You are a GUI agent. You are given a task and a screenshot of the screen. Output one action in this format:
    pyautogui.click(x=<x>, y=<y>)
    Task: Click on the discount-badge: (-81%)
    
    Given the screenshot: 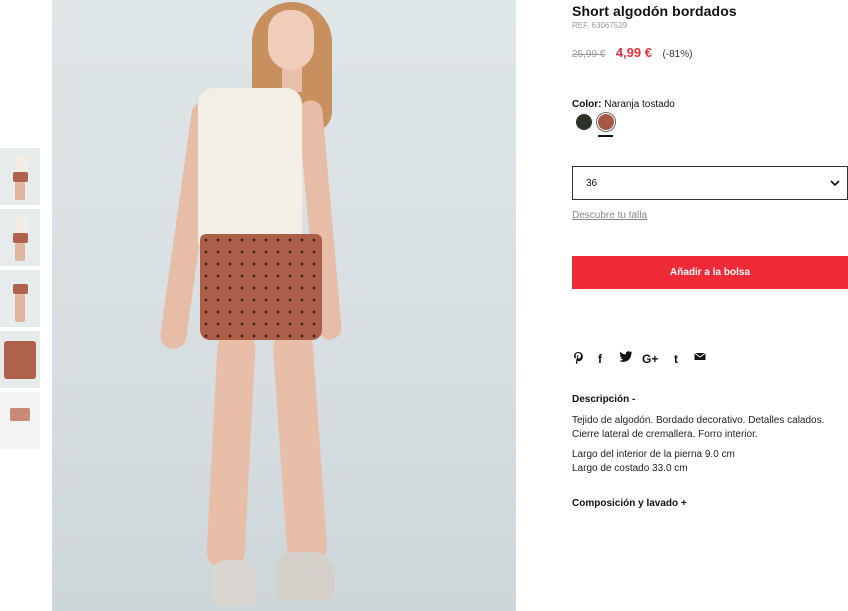 What is the action you would take?
    pyautogui.click(x=677, y=54)
    